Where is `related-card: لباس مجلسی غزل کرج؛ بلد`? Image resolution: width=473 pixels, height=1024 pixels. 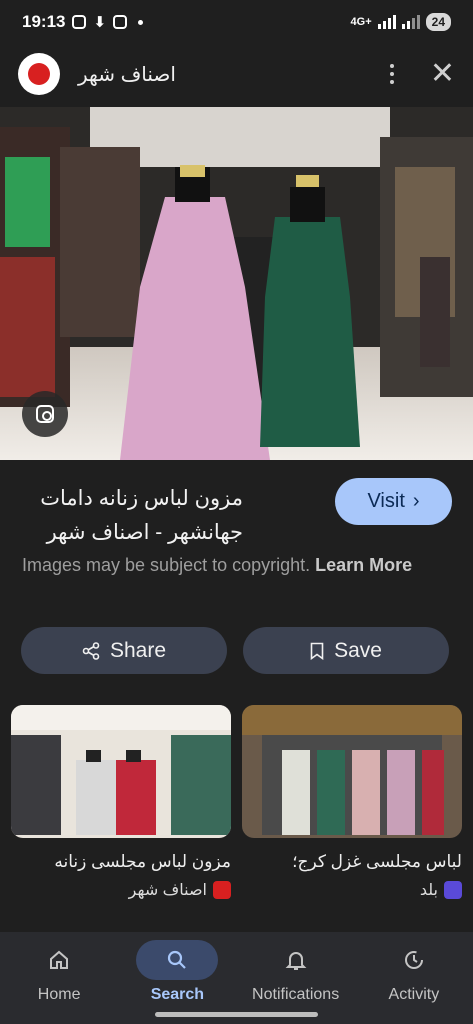 related-card: لباس مجلسی غزل کرج؛ بلد is located at coordinates (352, 802).